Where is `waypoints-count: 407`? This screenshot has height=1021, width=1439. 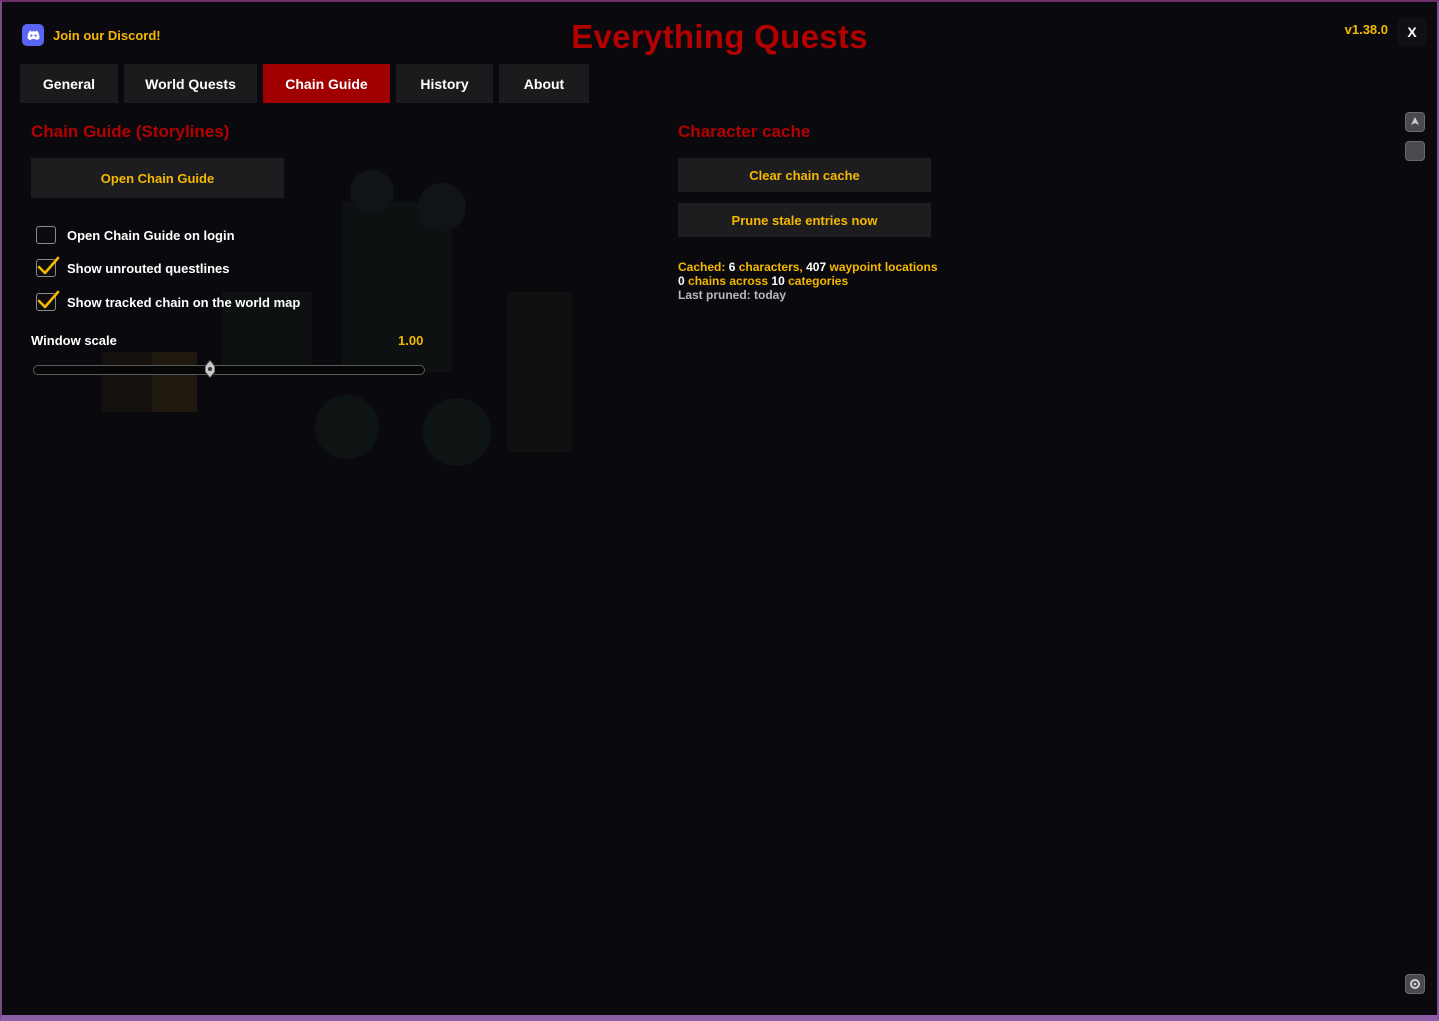
waypoints-count: 407 is located at coordinates (816, 267).